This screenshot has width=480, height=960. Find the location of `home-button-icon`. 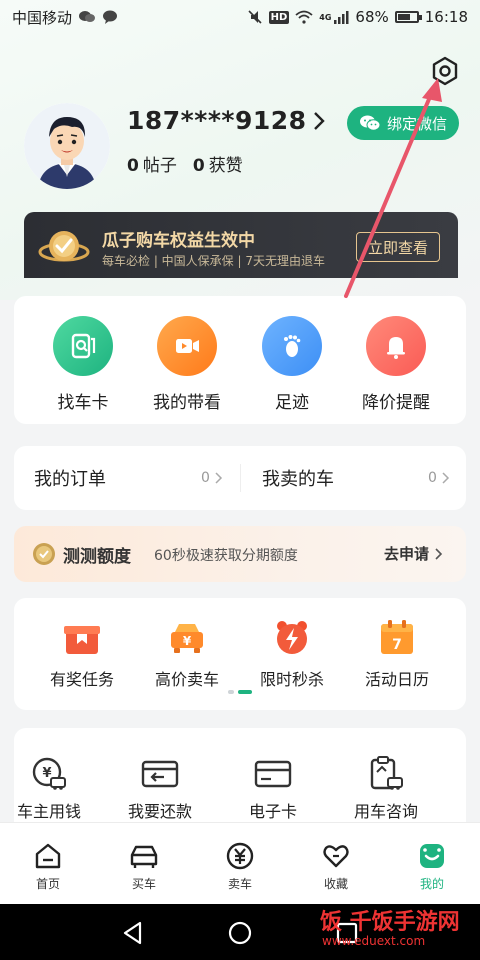

home-button-icon is located at coordinates (240, 933).